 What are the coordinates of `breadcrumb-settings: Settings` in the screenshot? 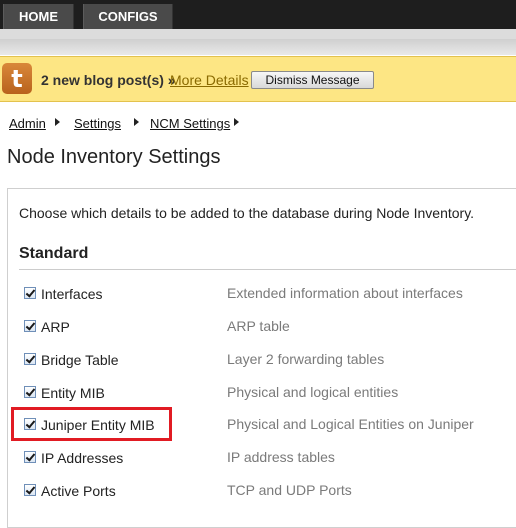 It's located at (97, 123).